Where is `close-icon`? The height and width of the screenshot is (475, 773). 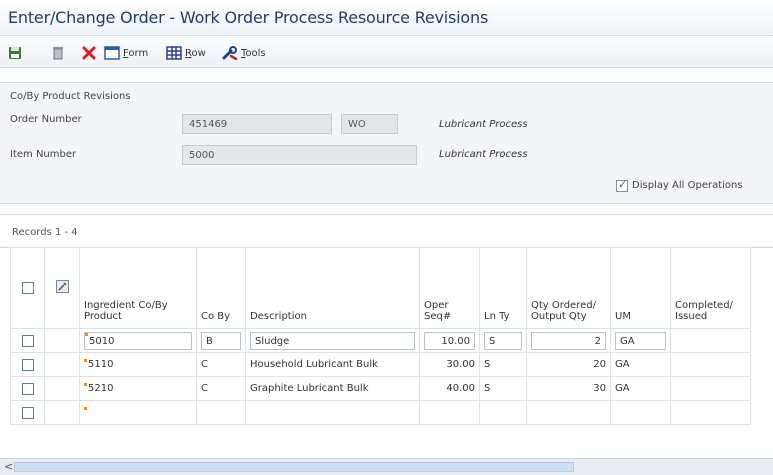
close-icon is located at coordinates (89, 53).